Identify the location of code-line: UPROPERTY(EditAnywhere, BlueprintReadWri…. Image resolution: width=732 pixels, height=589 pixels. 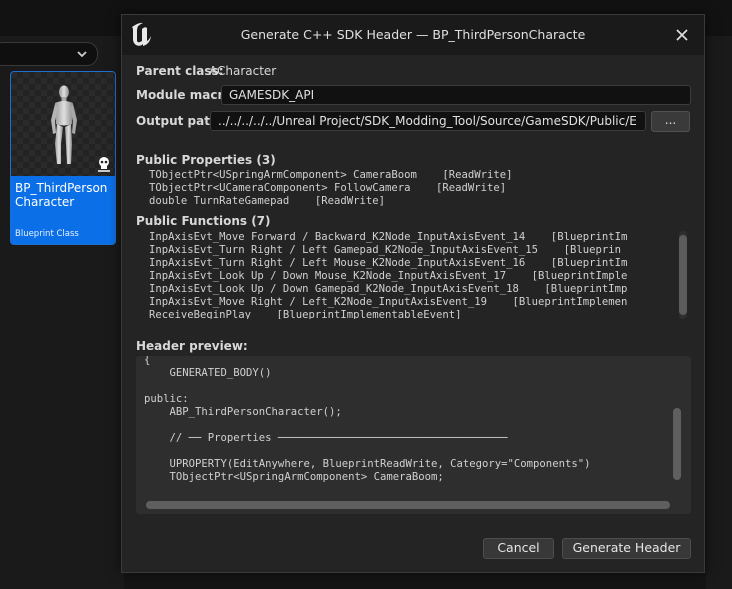
(367, 464).